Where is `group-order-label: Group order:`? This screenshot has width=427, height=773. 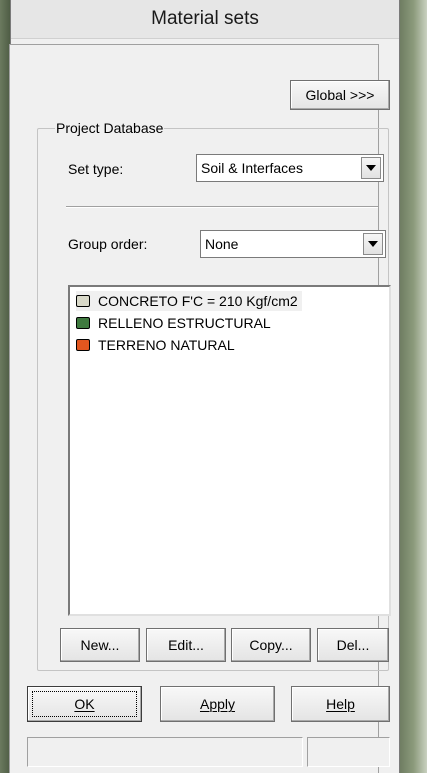
group-order-label: Group order: is located at coordinates (108, 244).